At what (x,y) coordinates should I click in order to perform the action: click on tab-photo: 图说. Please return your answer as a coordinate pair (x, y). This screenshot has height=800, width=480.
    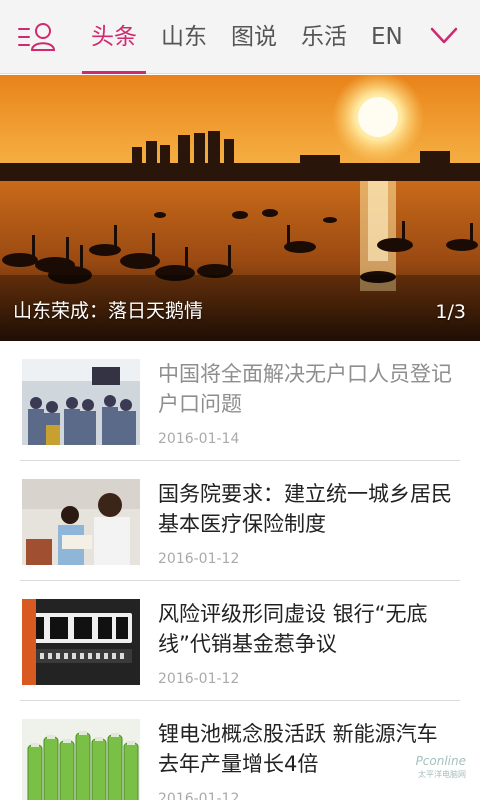
    Looking at the image, I should click on (254, 37).